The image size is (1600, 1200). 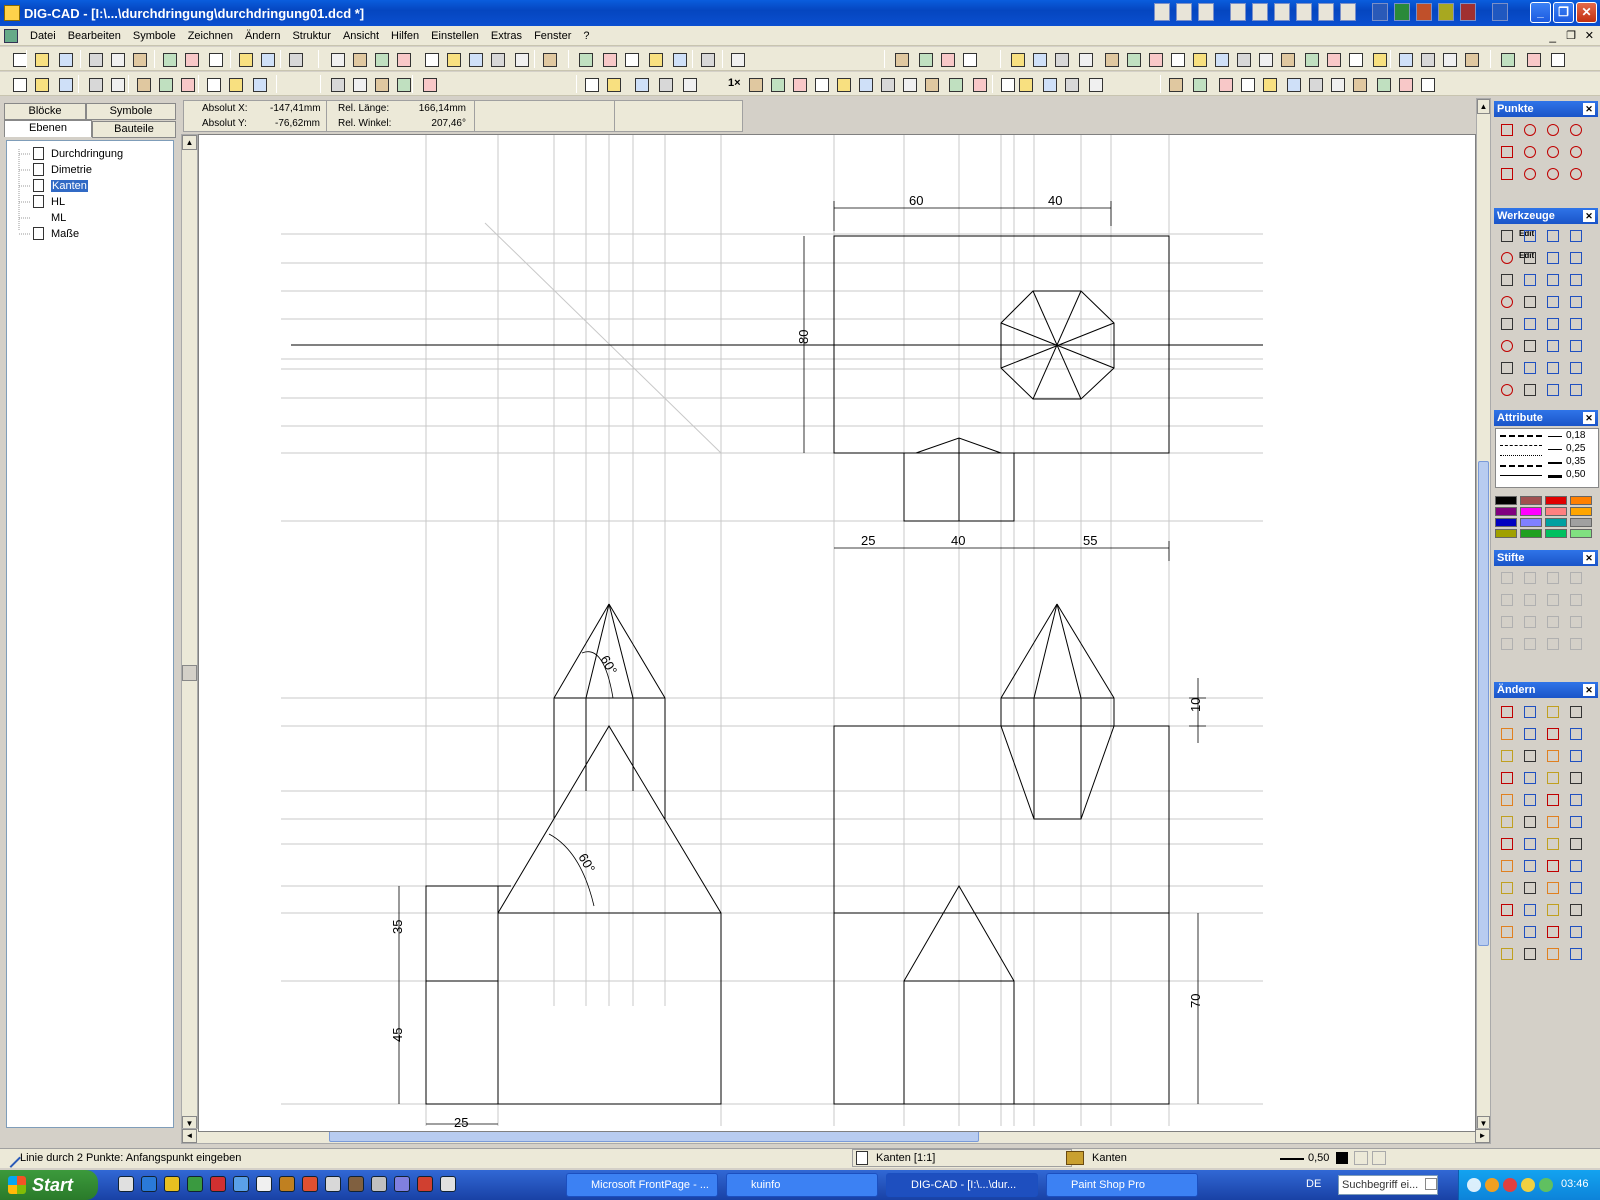 I want to click on tray-chevron-icon, so click(x=1474, y=1185).